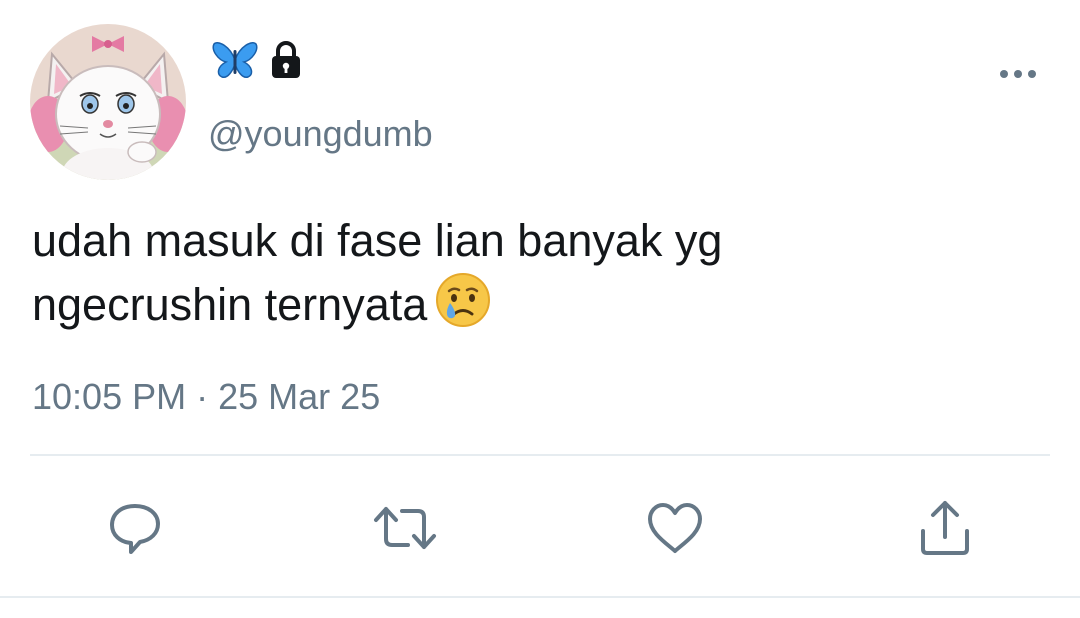 The width and height of the screenshot is (1080, 618). I want to click on more-options-icon, so click(1018, 74).